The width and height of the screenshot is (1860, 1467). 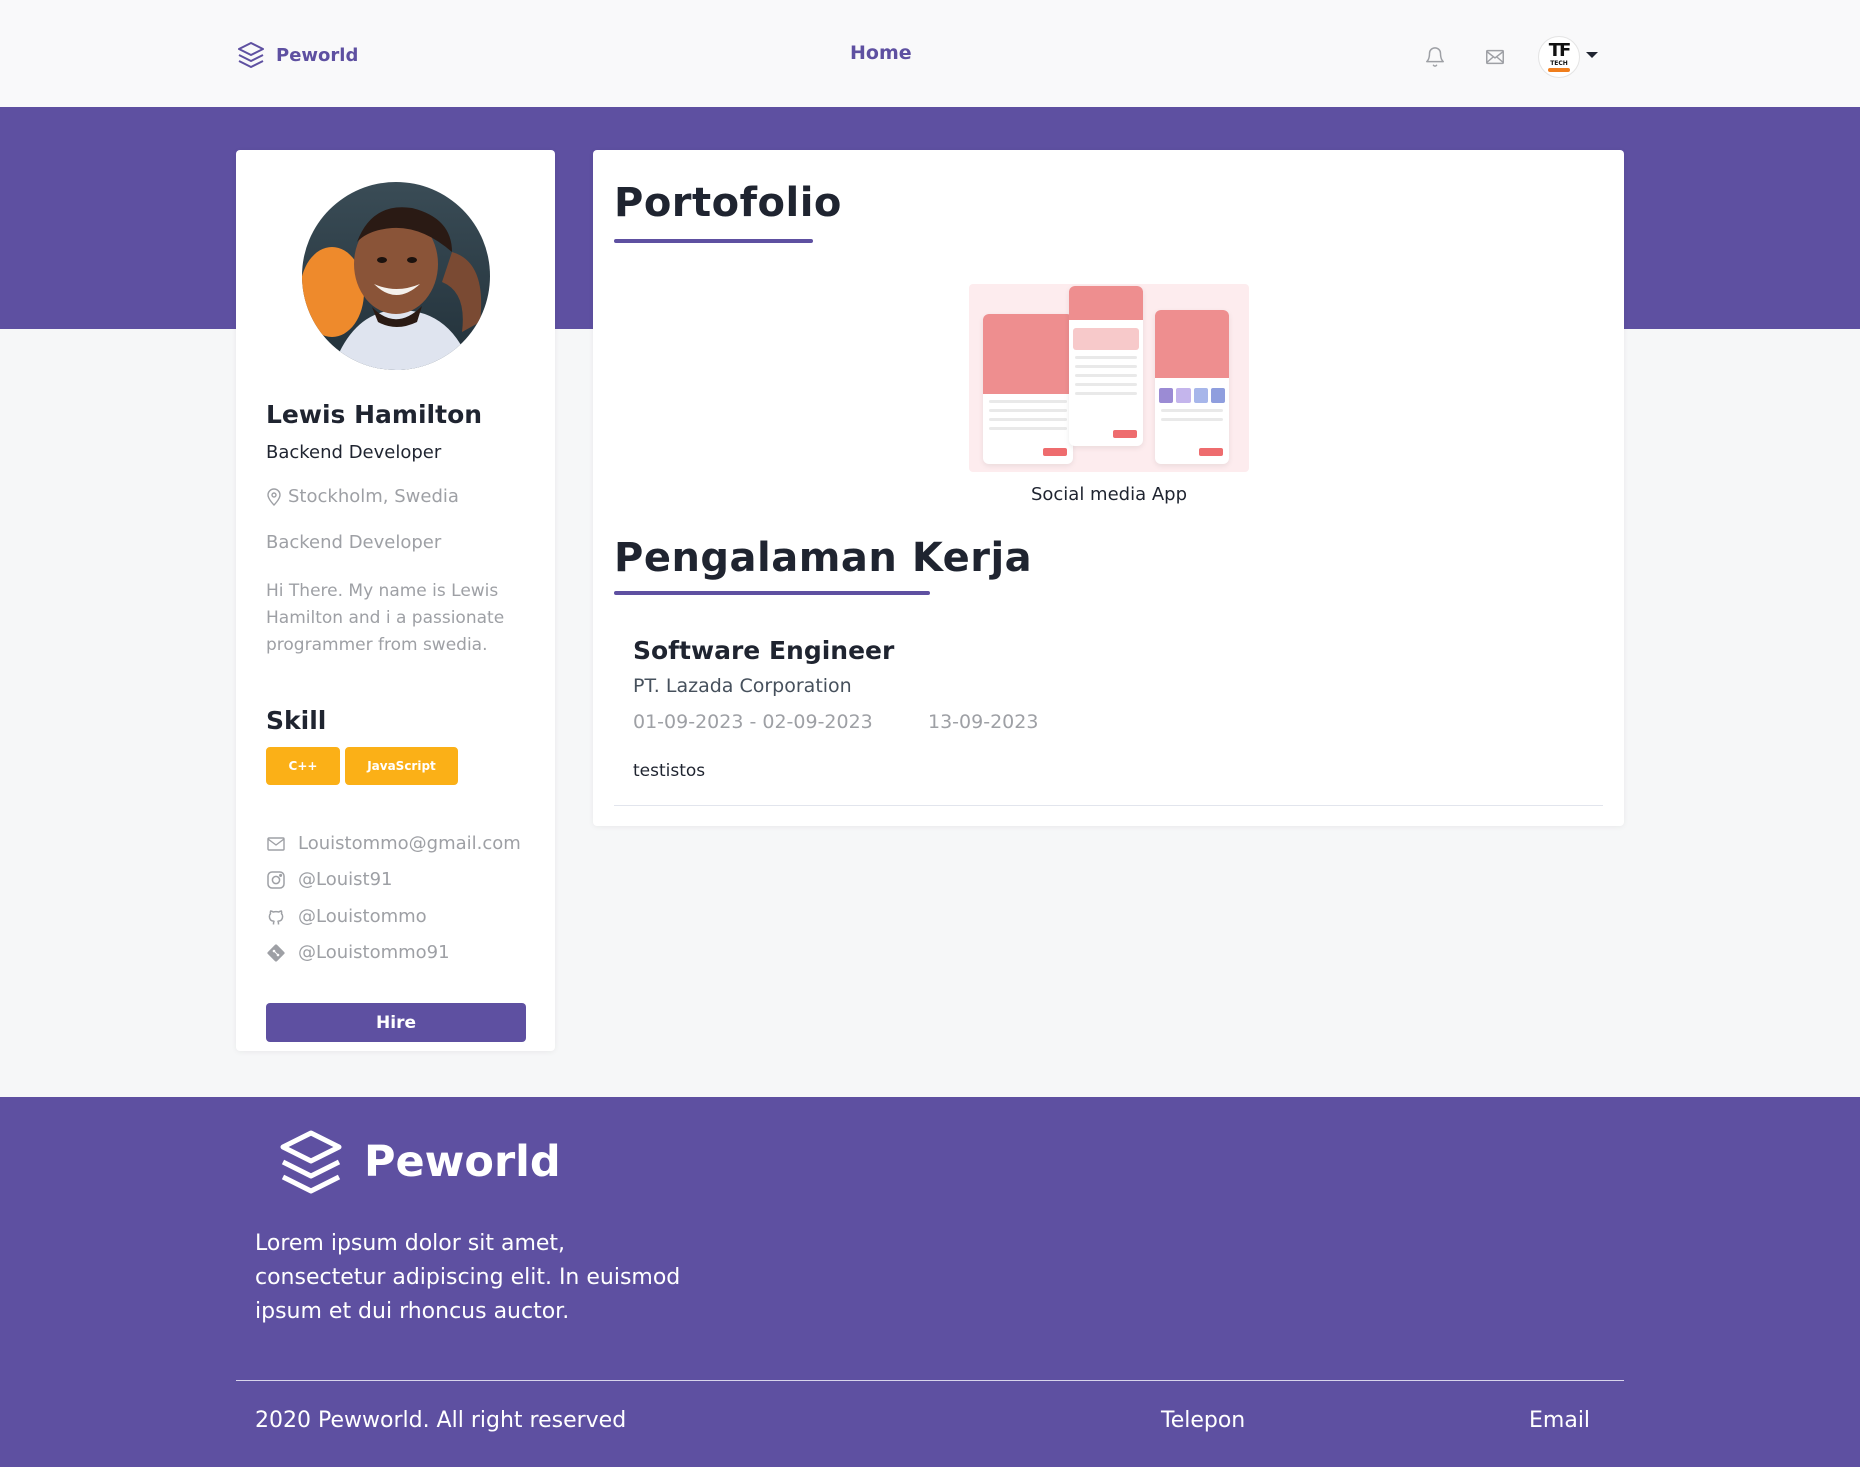 What do you see at coordinates (753, 722) in the screenshot?
I see `experience-dates: 01-09-2023 - 02-09-2023` at bounding box center [753, 722].